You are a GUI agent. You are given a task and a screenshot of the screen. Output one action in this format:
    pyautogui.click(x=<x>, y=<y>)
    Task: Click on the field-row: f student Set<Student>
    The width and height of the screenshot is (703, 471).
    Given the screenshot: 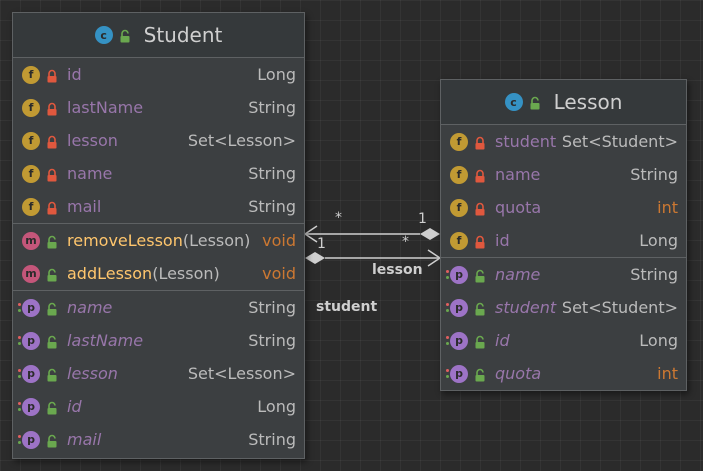 What is the action you would take?
    pyautogui.click(x=563, y=141)
    